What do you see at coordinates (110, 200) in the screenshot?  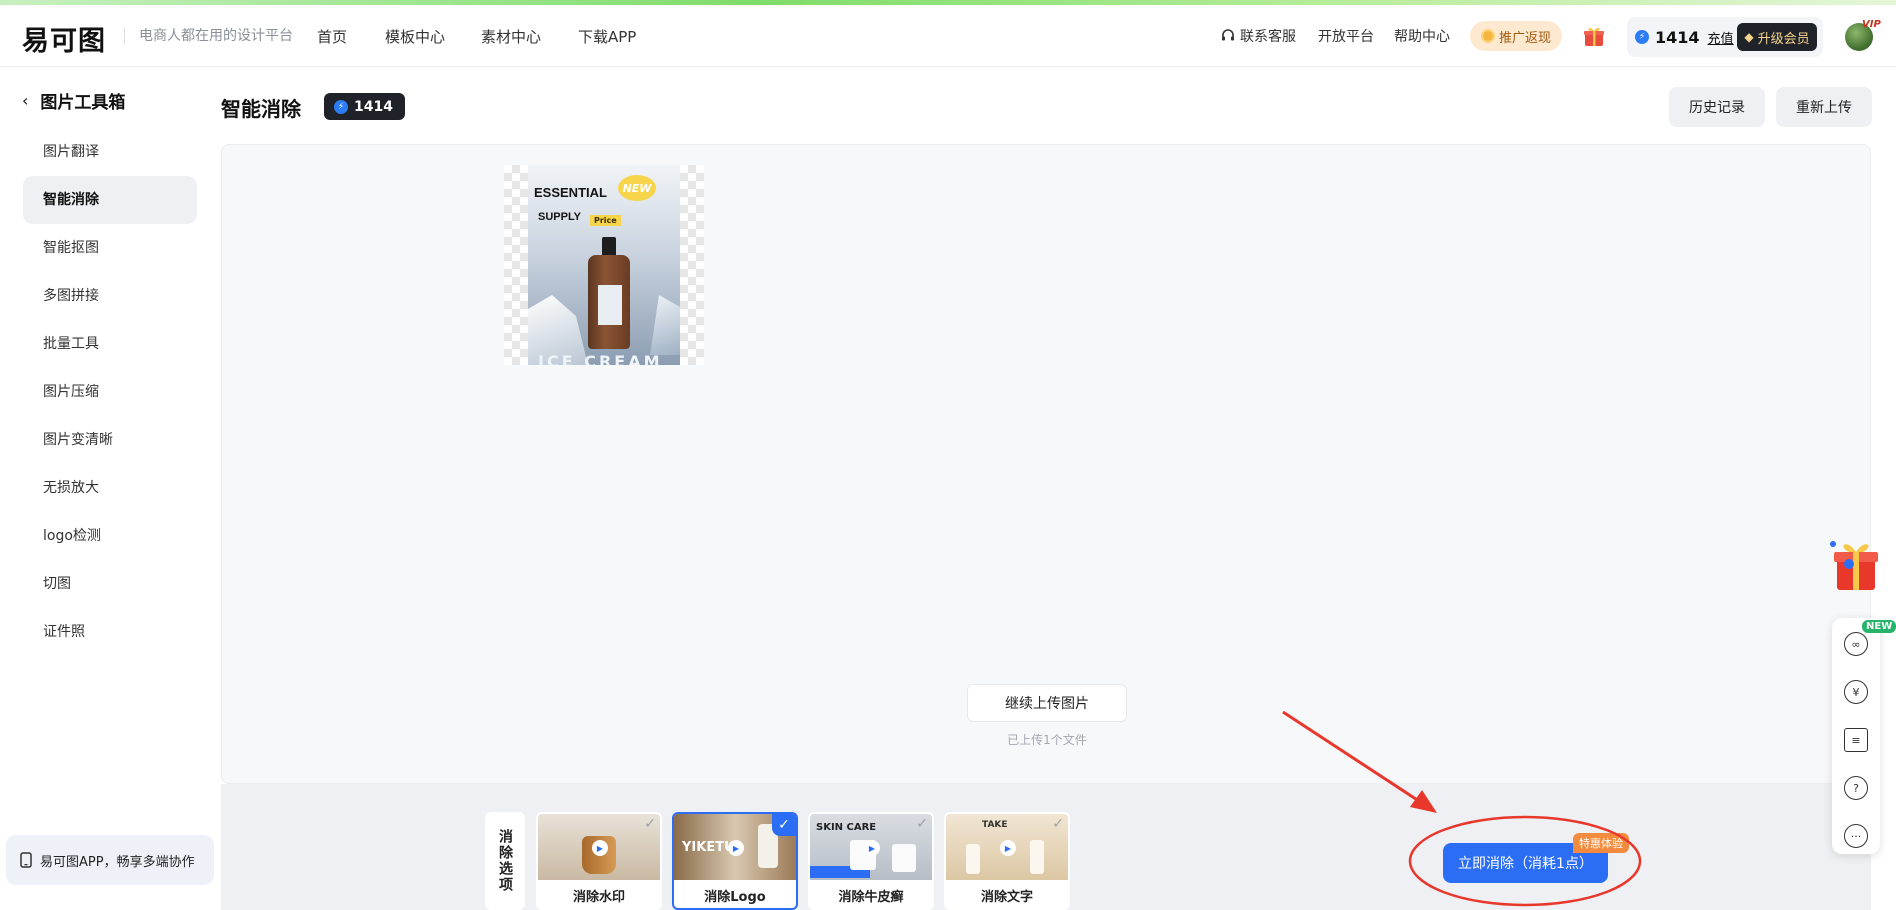 I see `sidebar-item-smart-erase: 智能消除` at bounding box center [110, 200].